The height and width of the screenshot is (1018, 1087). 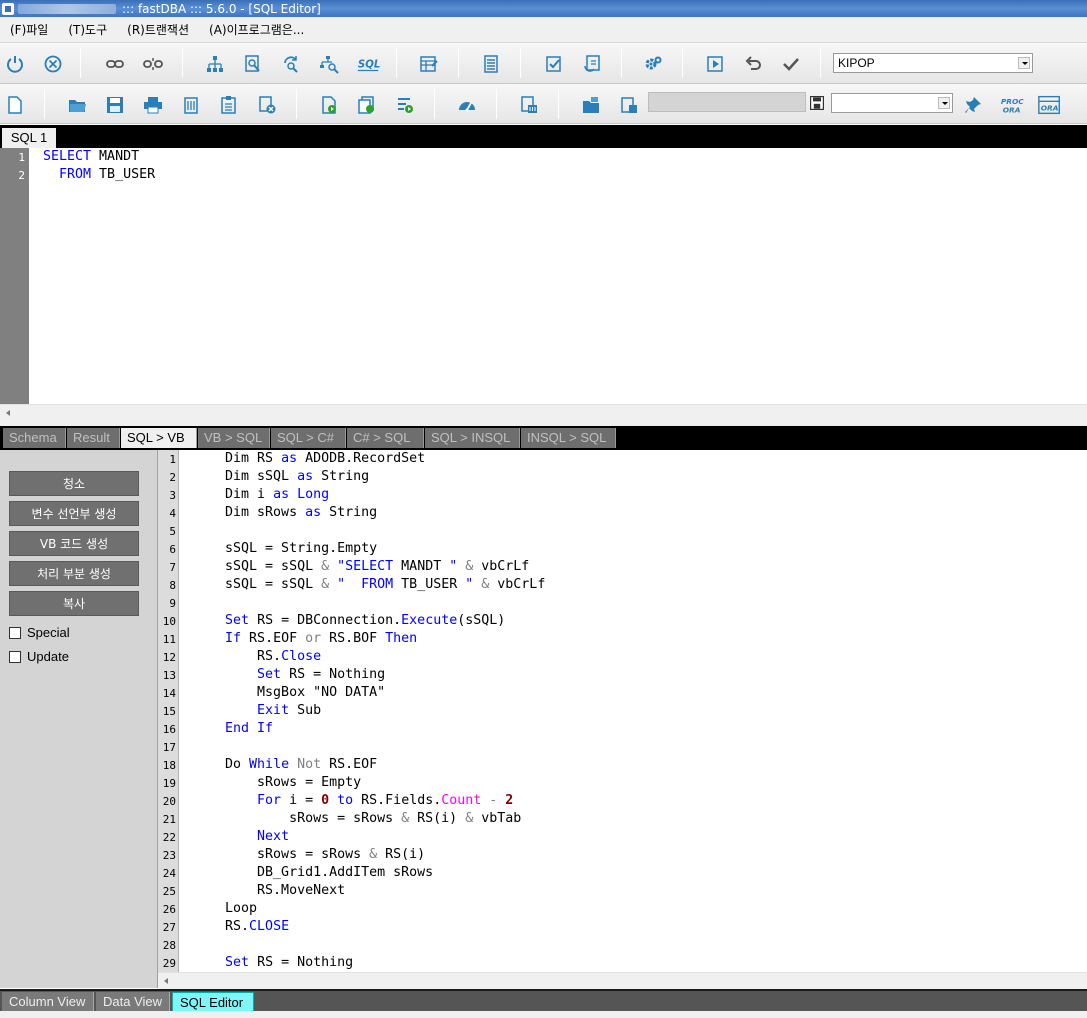 I want to click on list-icon, so click(x=491, y=64).